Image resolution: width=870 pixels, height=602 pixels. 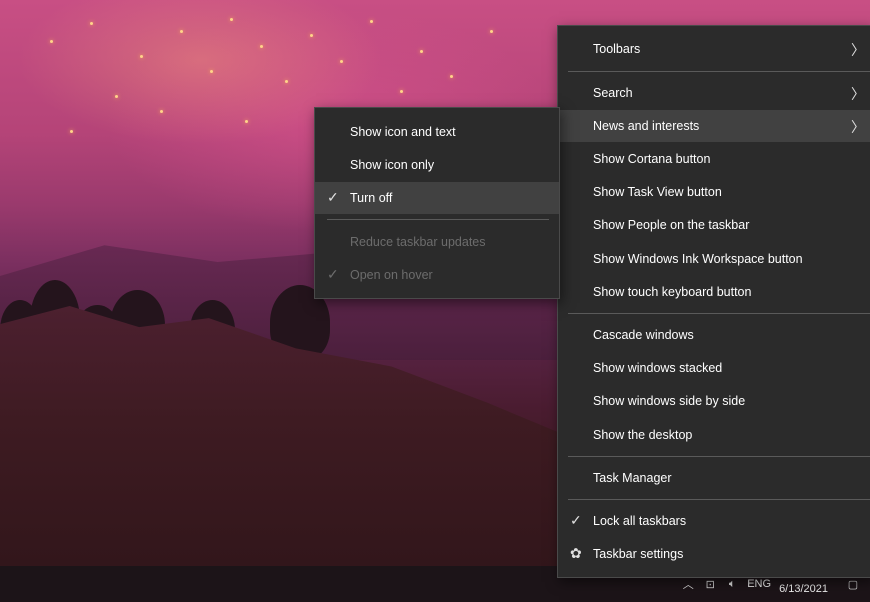 I want to click on menu-item-show-windows-side-by-side: Show windows side by side, so click(x=714, y=401).